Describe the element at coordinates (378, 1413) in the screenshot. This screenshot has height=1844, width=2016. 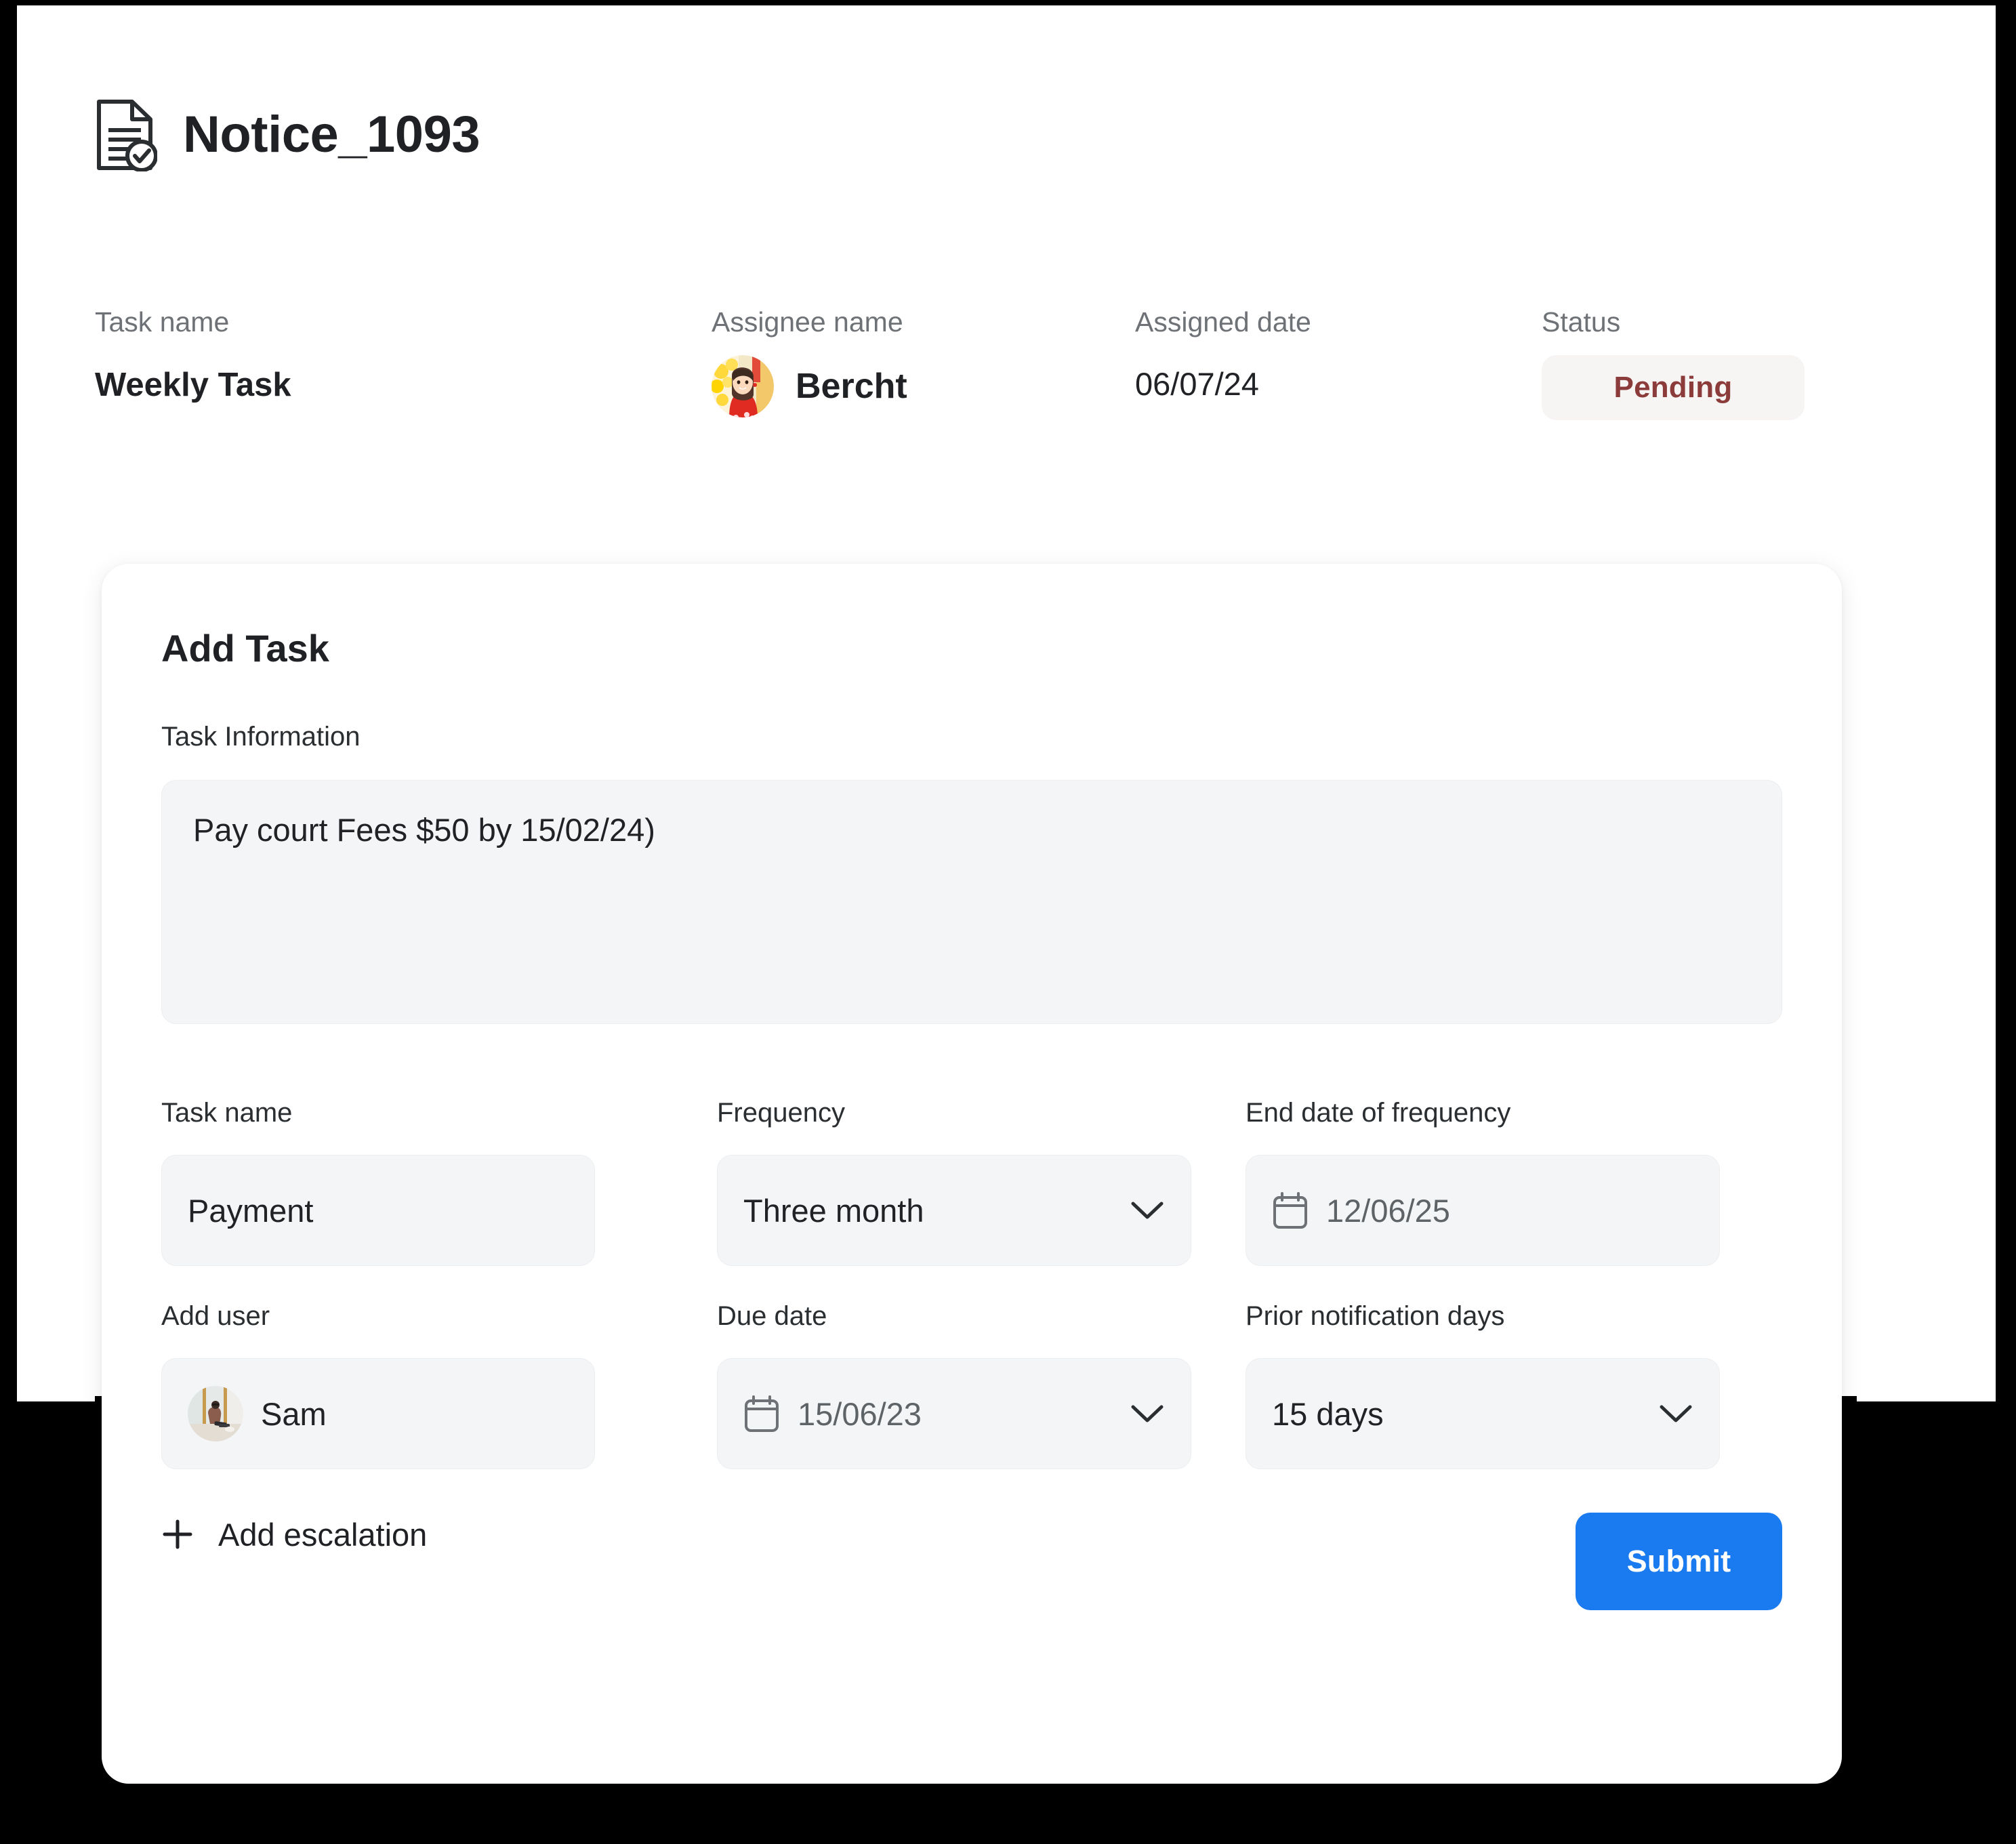
I see `add-user-input: Sam` at that location.